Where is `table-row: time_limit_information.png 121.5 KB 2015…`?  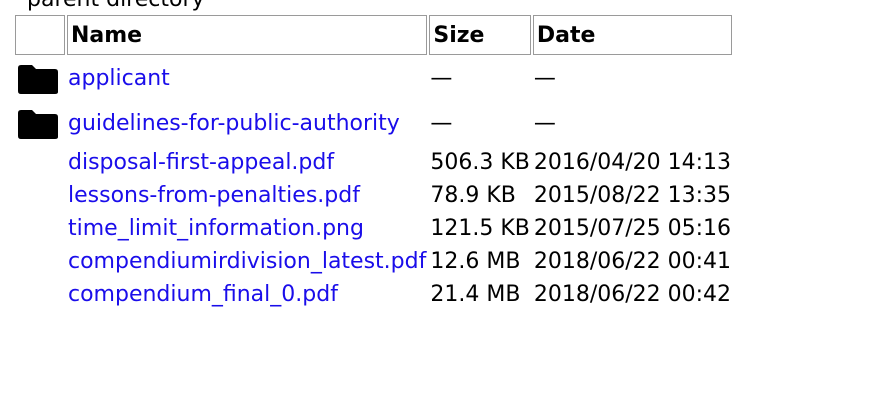
table-row: time_limit_information.png 121.5 KB 2015… is located at coordinates (373, 228).